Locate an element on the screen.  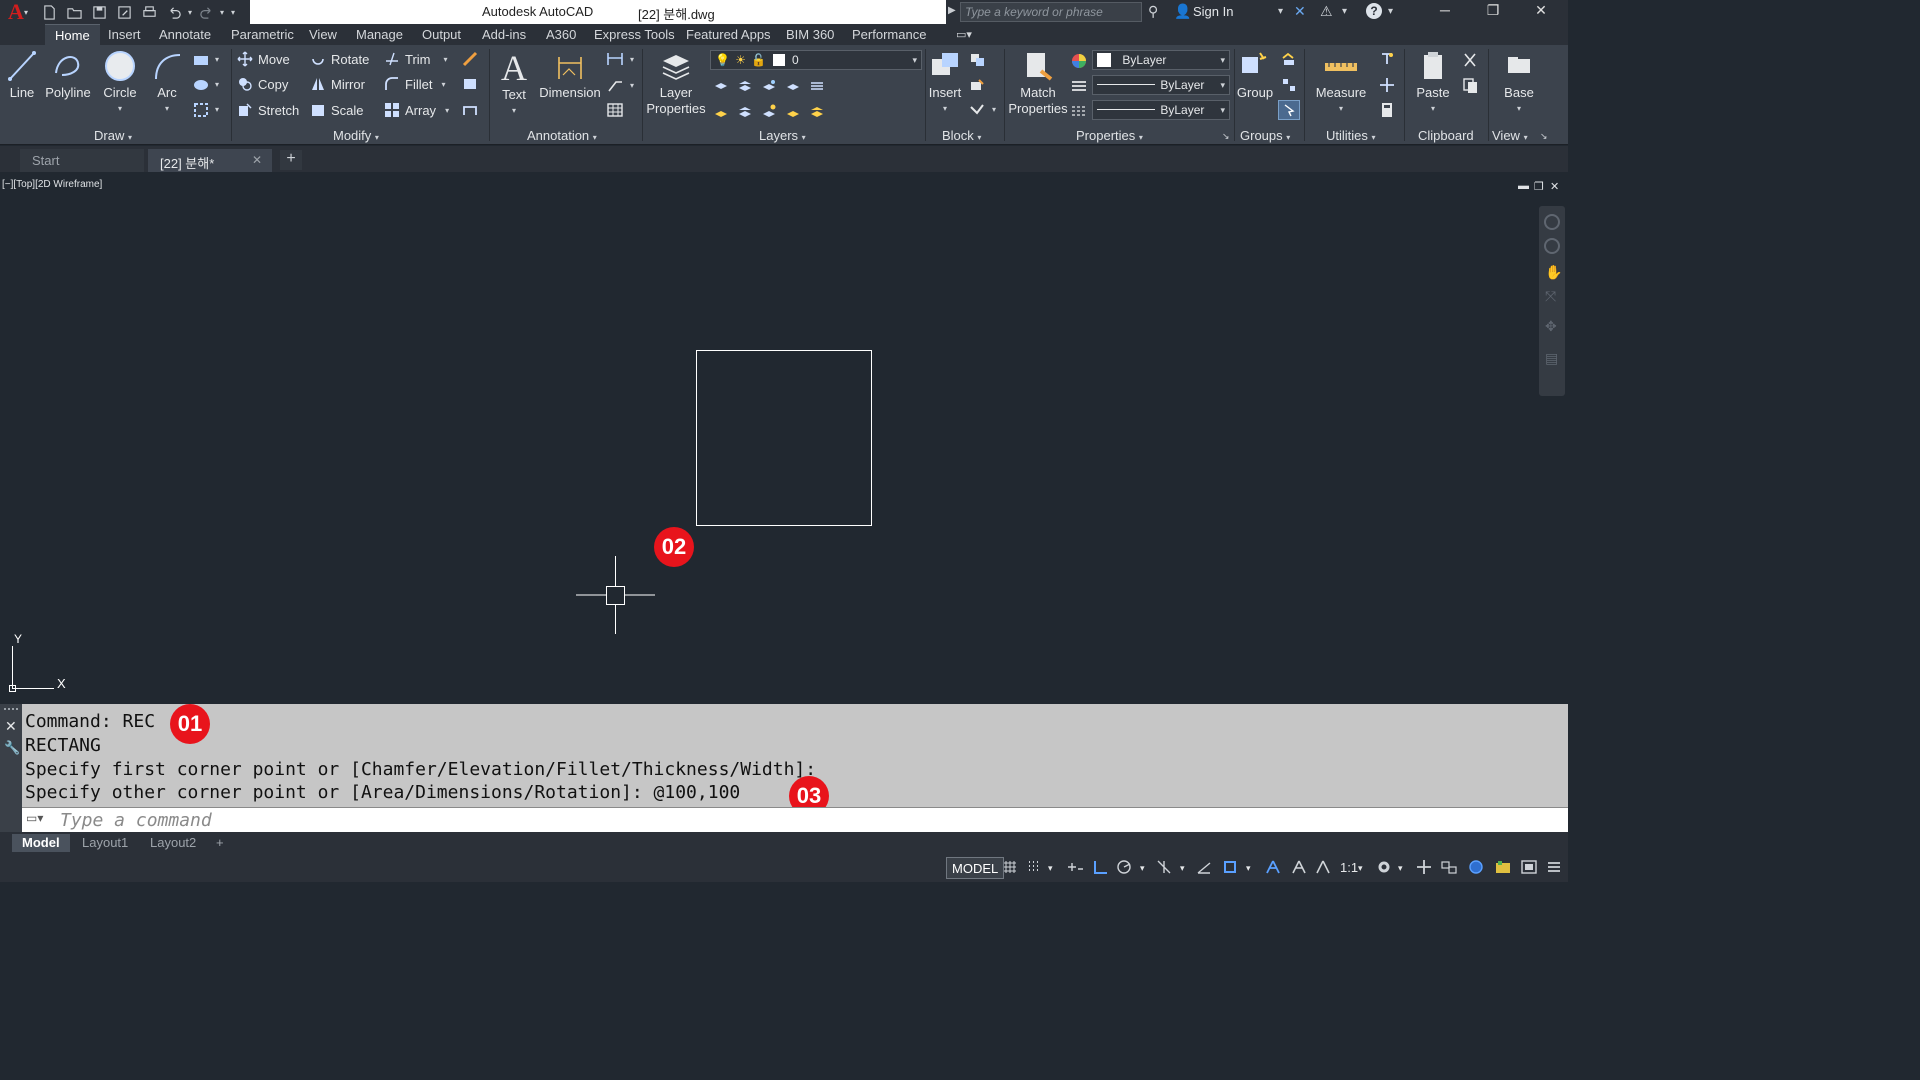
drag-grip-icon is located at coordinates (11, 711).